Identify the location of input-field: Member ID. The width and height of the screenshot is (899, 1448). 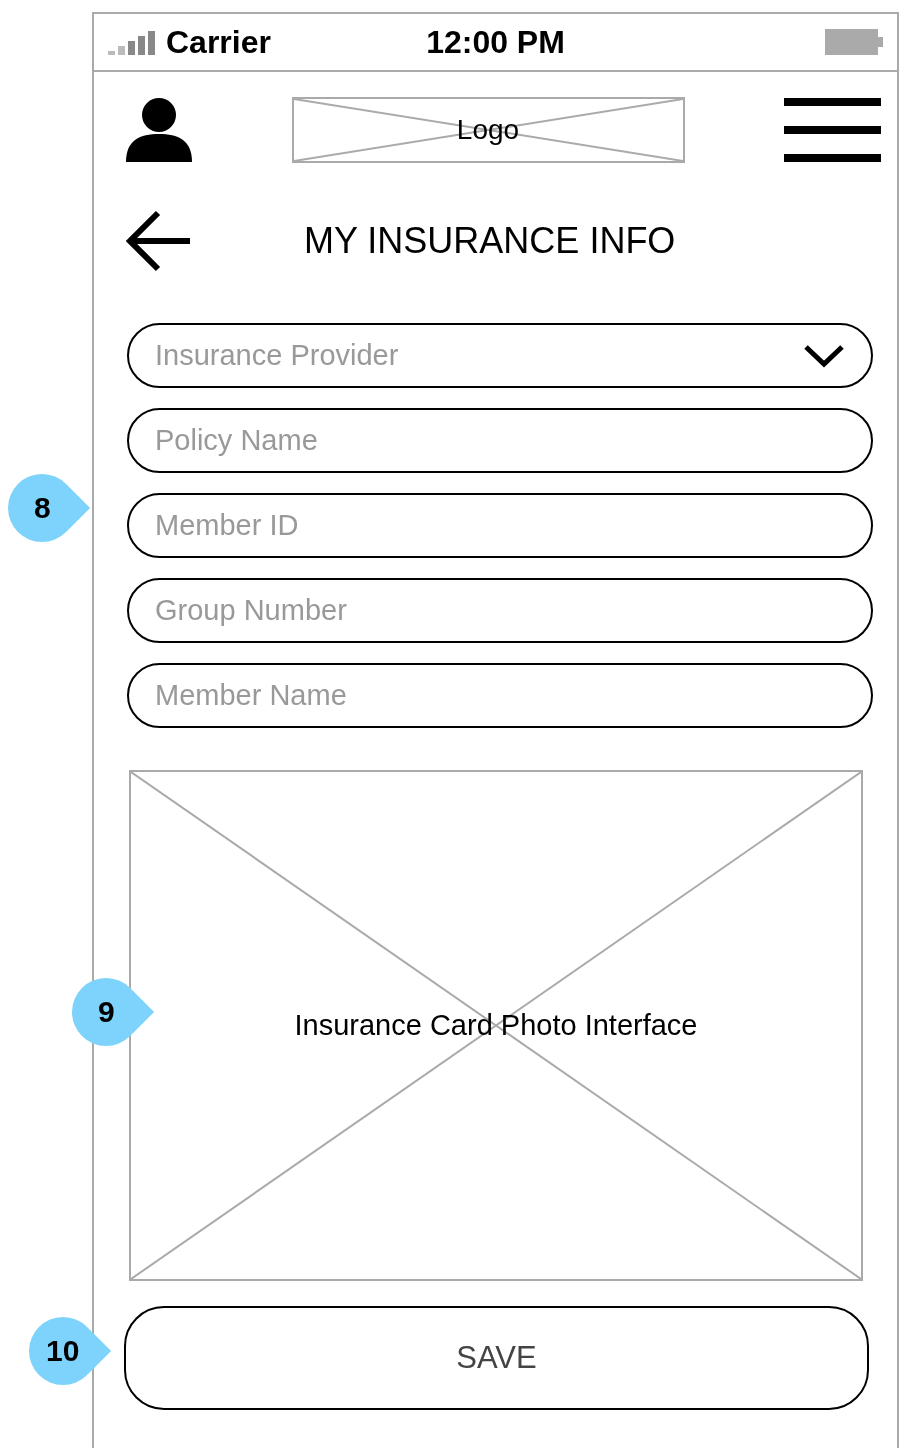
(500, 525).